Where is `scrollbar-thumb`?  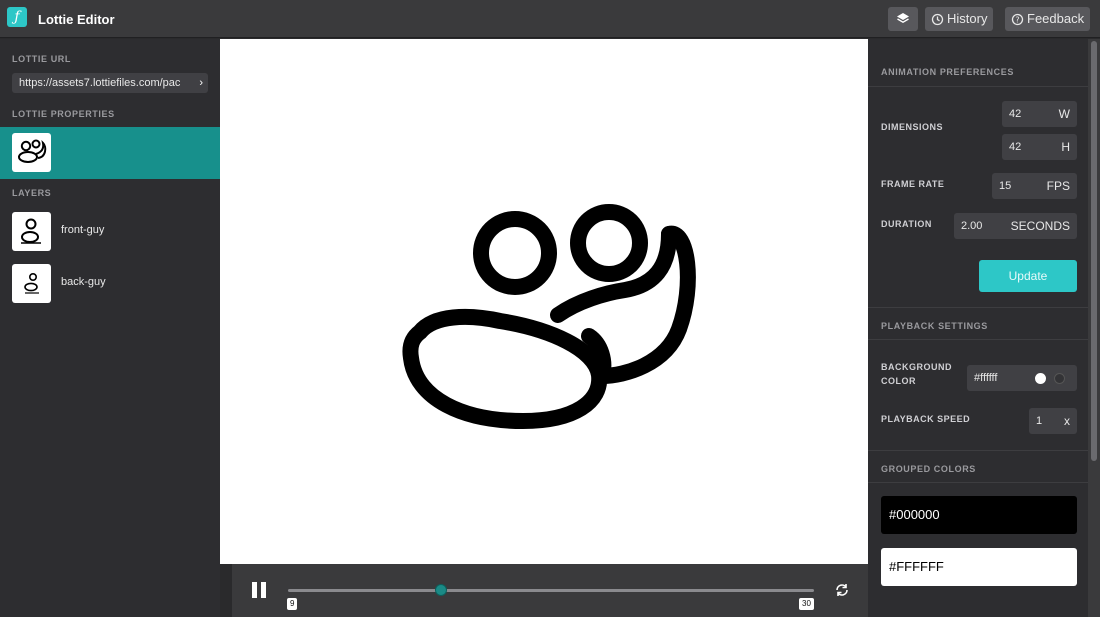
scrollbar-thumb is located at coordinates (1094, 251).